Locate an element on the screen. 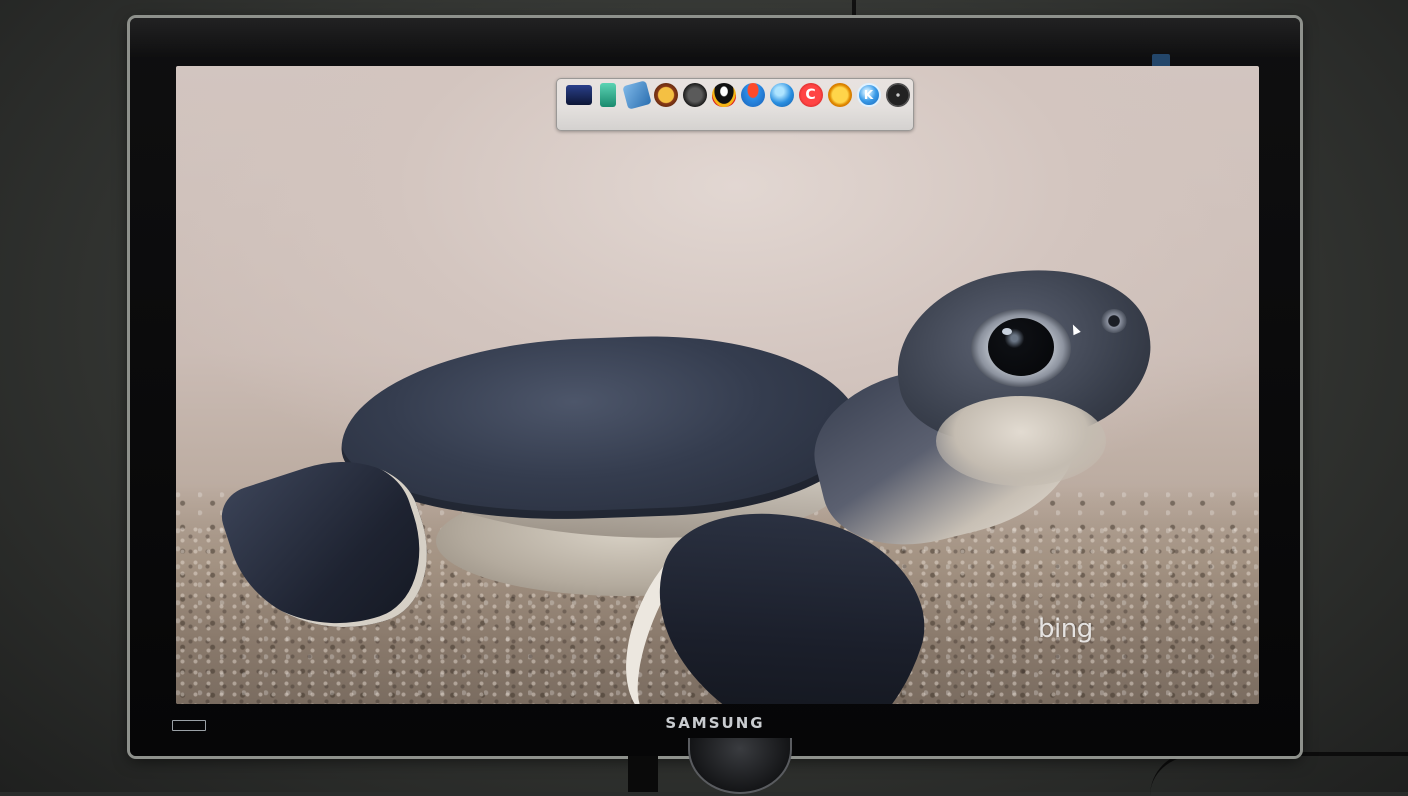 This screenshot has height=796, width=1408. dock-item-files is located at coordinates (607, 94).